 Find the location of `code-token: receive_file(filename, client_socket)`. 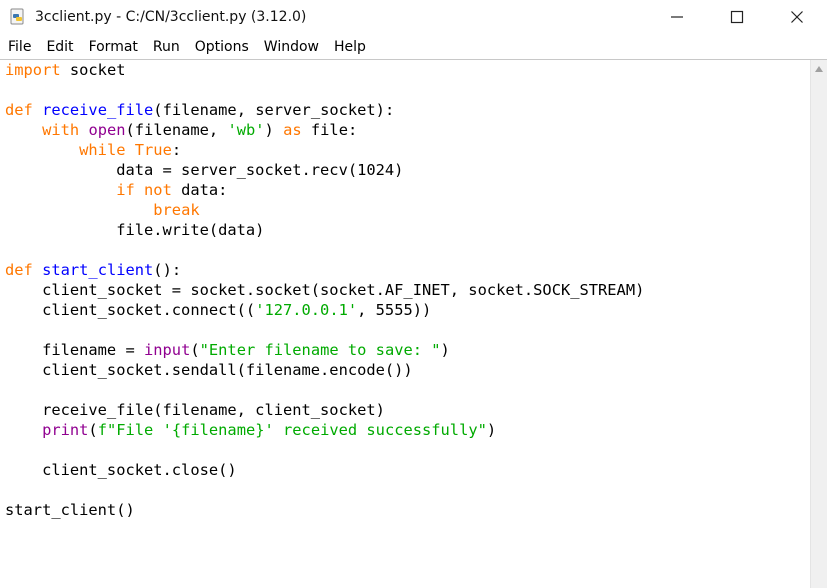

code-token: receive_file(filename, client_socket) is located at coordinates (195, 410).